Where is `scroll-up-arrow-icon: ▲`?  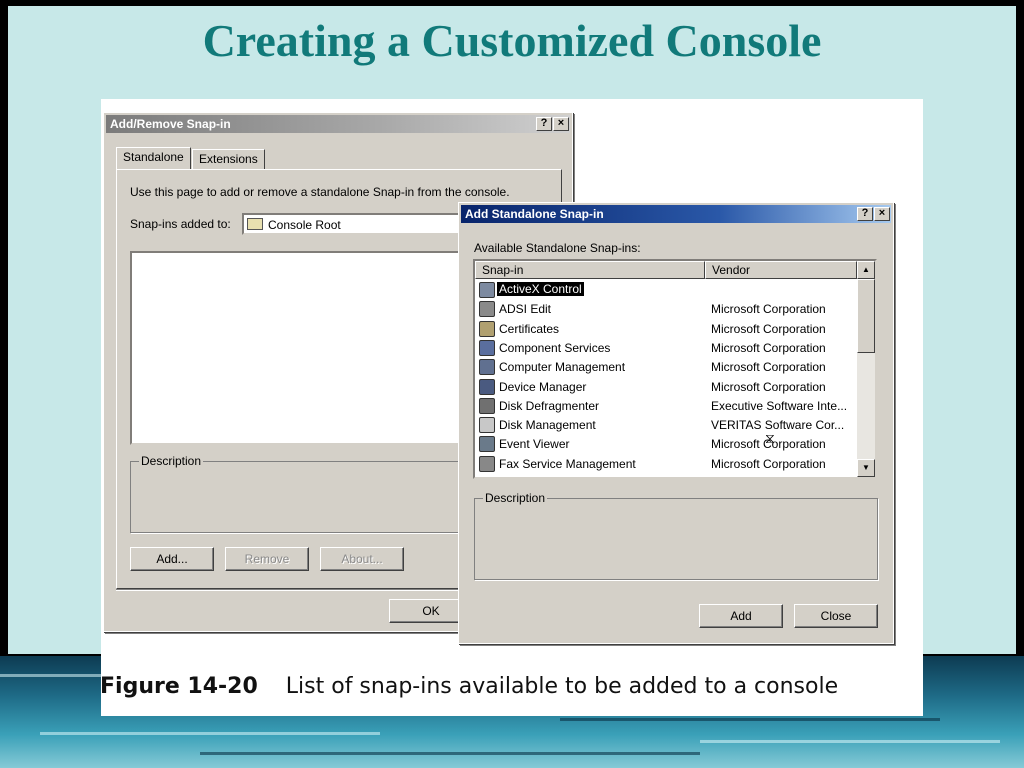 scroll-up-arrow-icon: ▲ is located at coordinates (866, 270).